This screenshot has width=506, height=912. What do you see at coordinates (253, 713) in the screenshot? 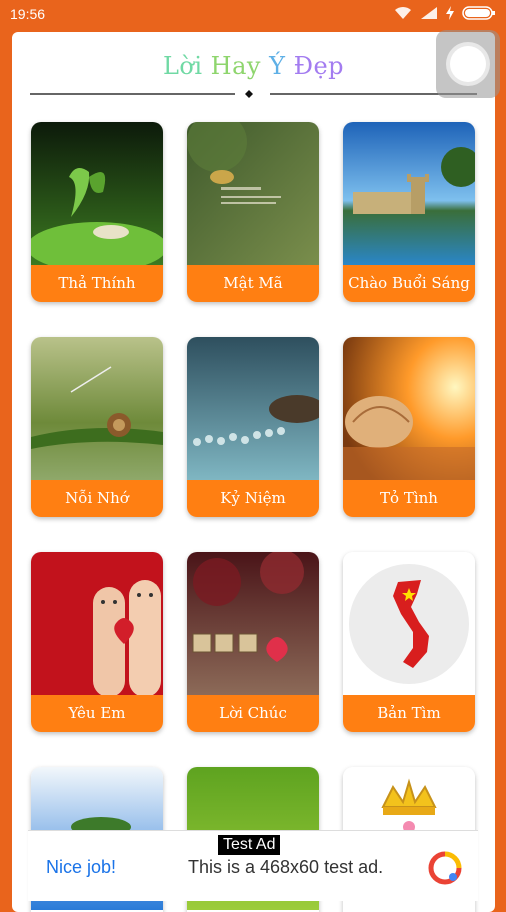
I see `category-label: Lời Chúc` at bounding box center [253, 713].